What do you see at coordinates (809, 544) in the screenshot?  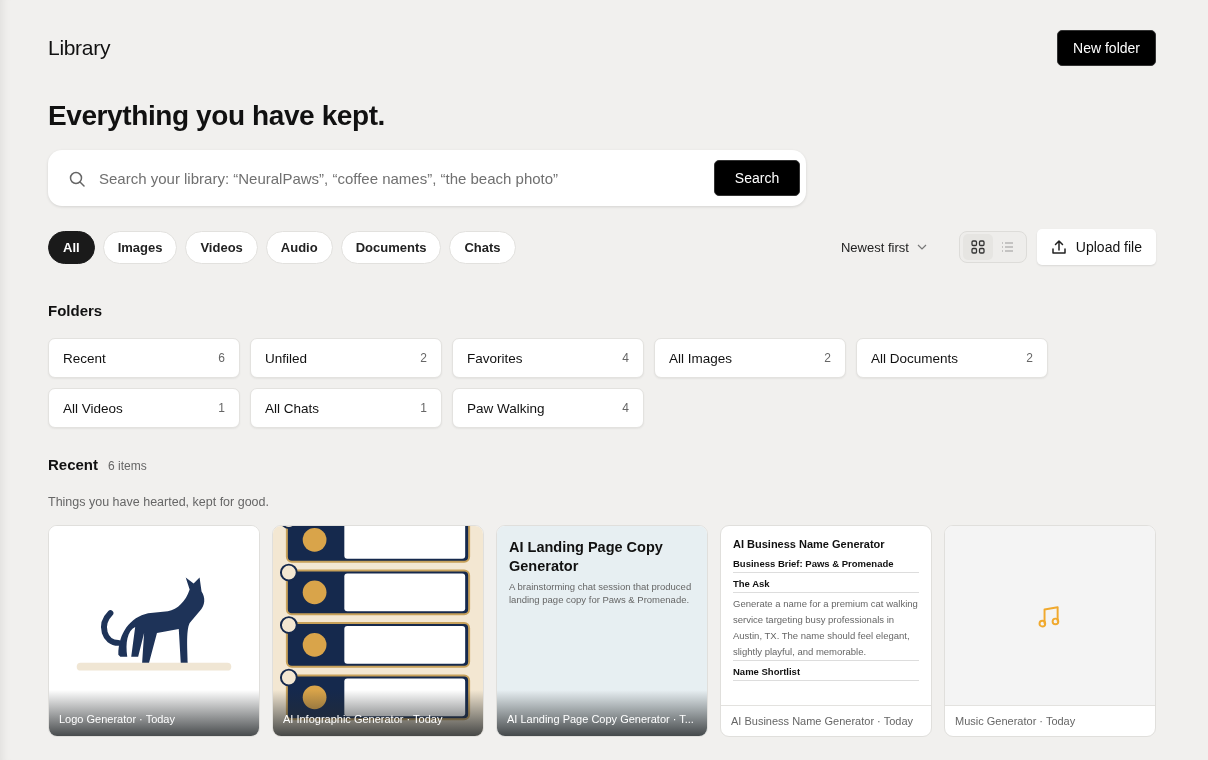 I see `document-title: AI Business Name Generator` at bounding box center [809, 544].